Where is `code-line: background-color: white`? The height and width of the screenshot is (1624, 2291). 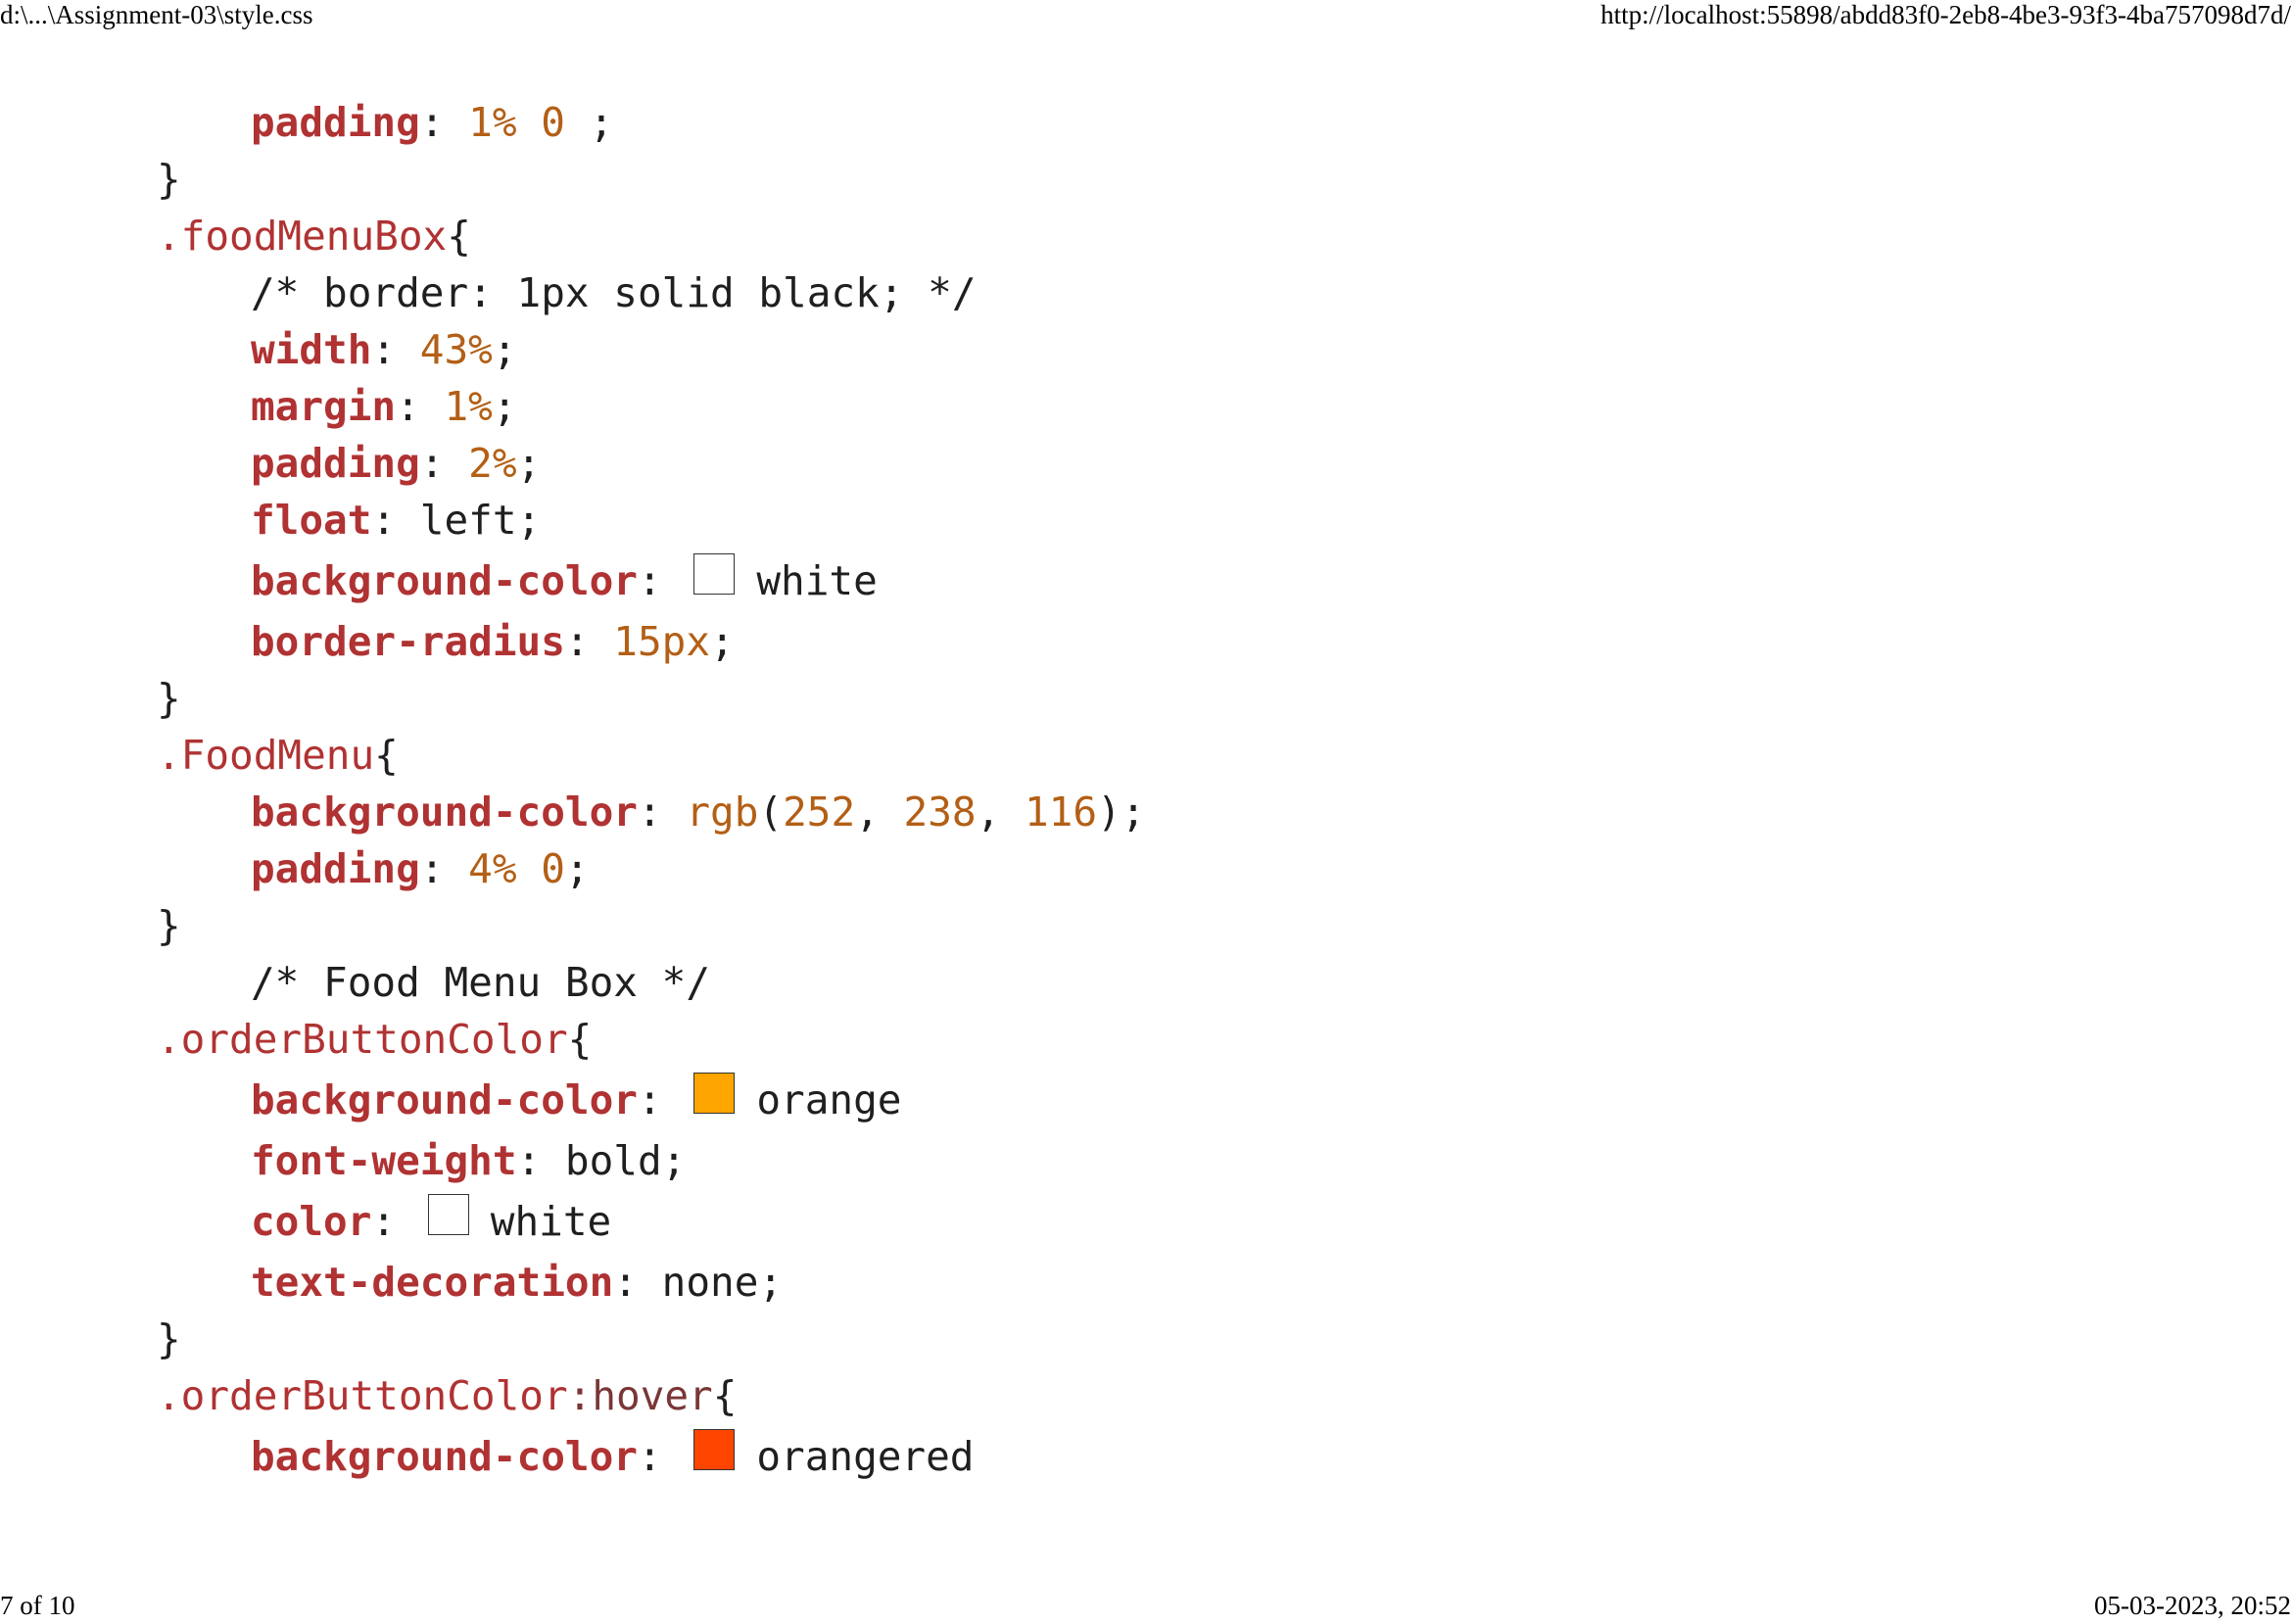 code-line: background-color: white is located at coordinates (651, 581).